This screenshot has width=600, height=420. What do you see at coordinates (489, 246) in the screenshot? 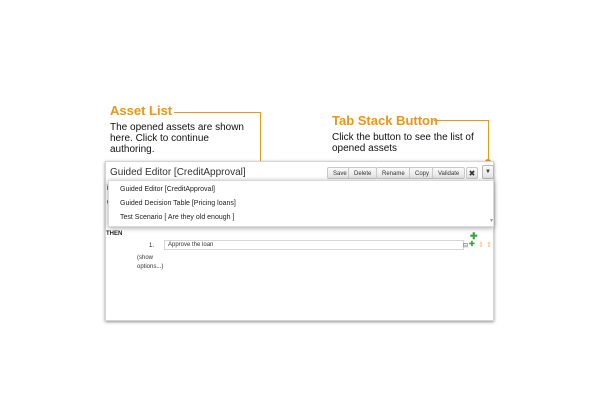
I see `move-up-icon: ⇧` at bounding box center [489, 246].